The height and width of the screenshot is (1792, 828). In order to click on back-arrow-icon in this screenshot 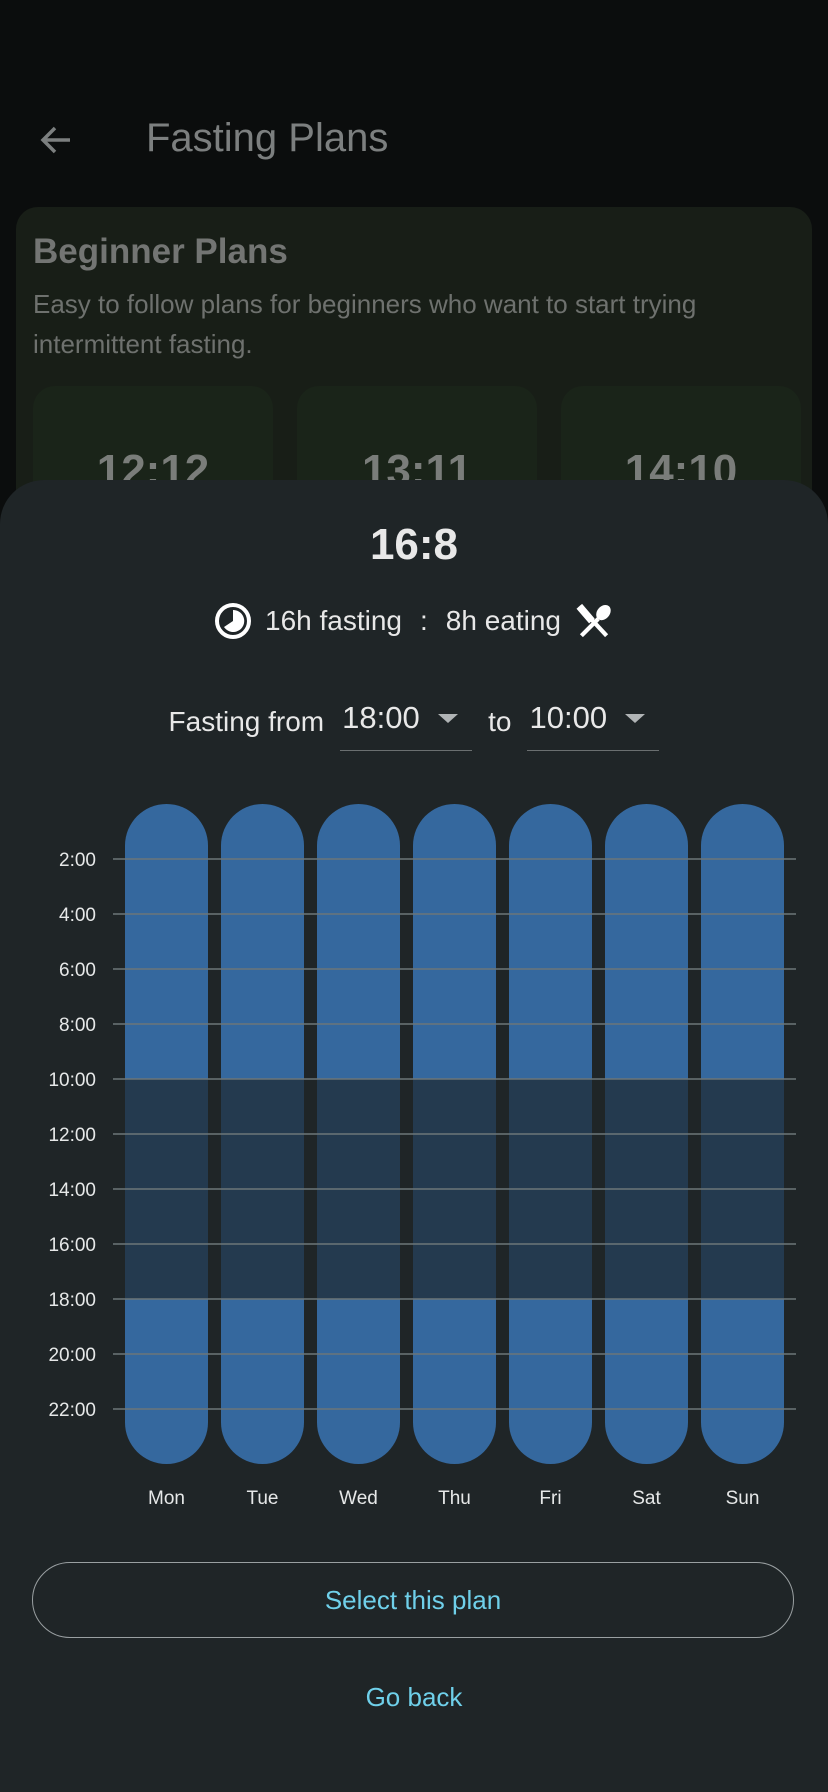, I will do `click(56, 140)`.